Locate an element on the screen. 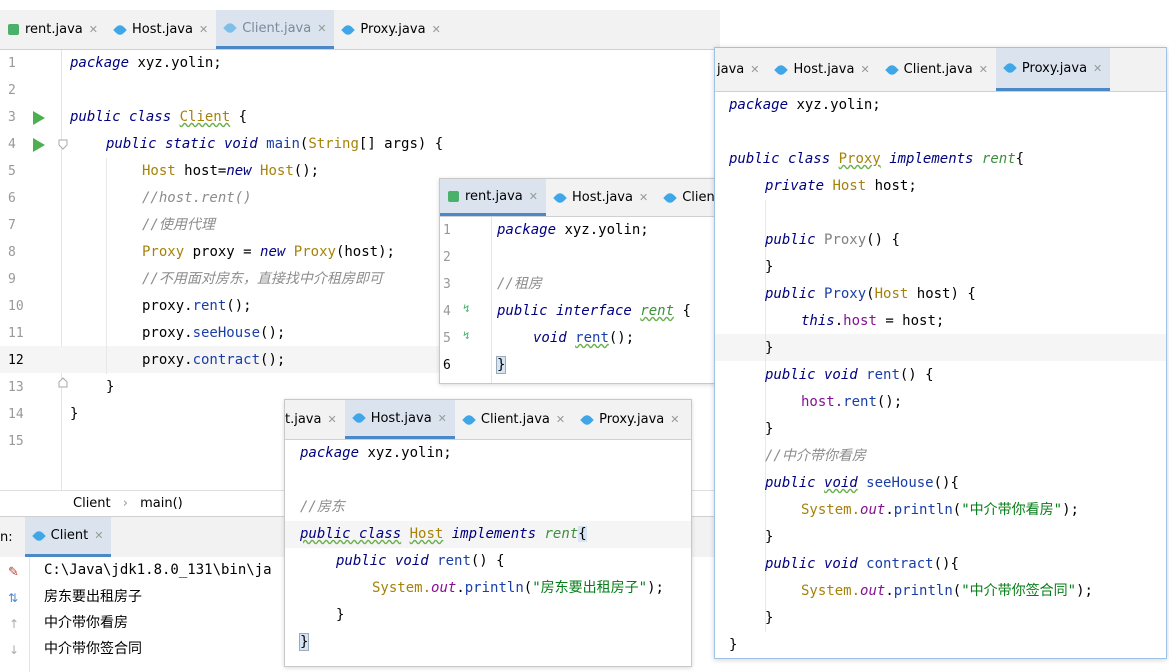  rerun-icon: ✎ is located at coordinates (15, 572).